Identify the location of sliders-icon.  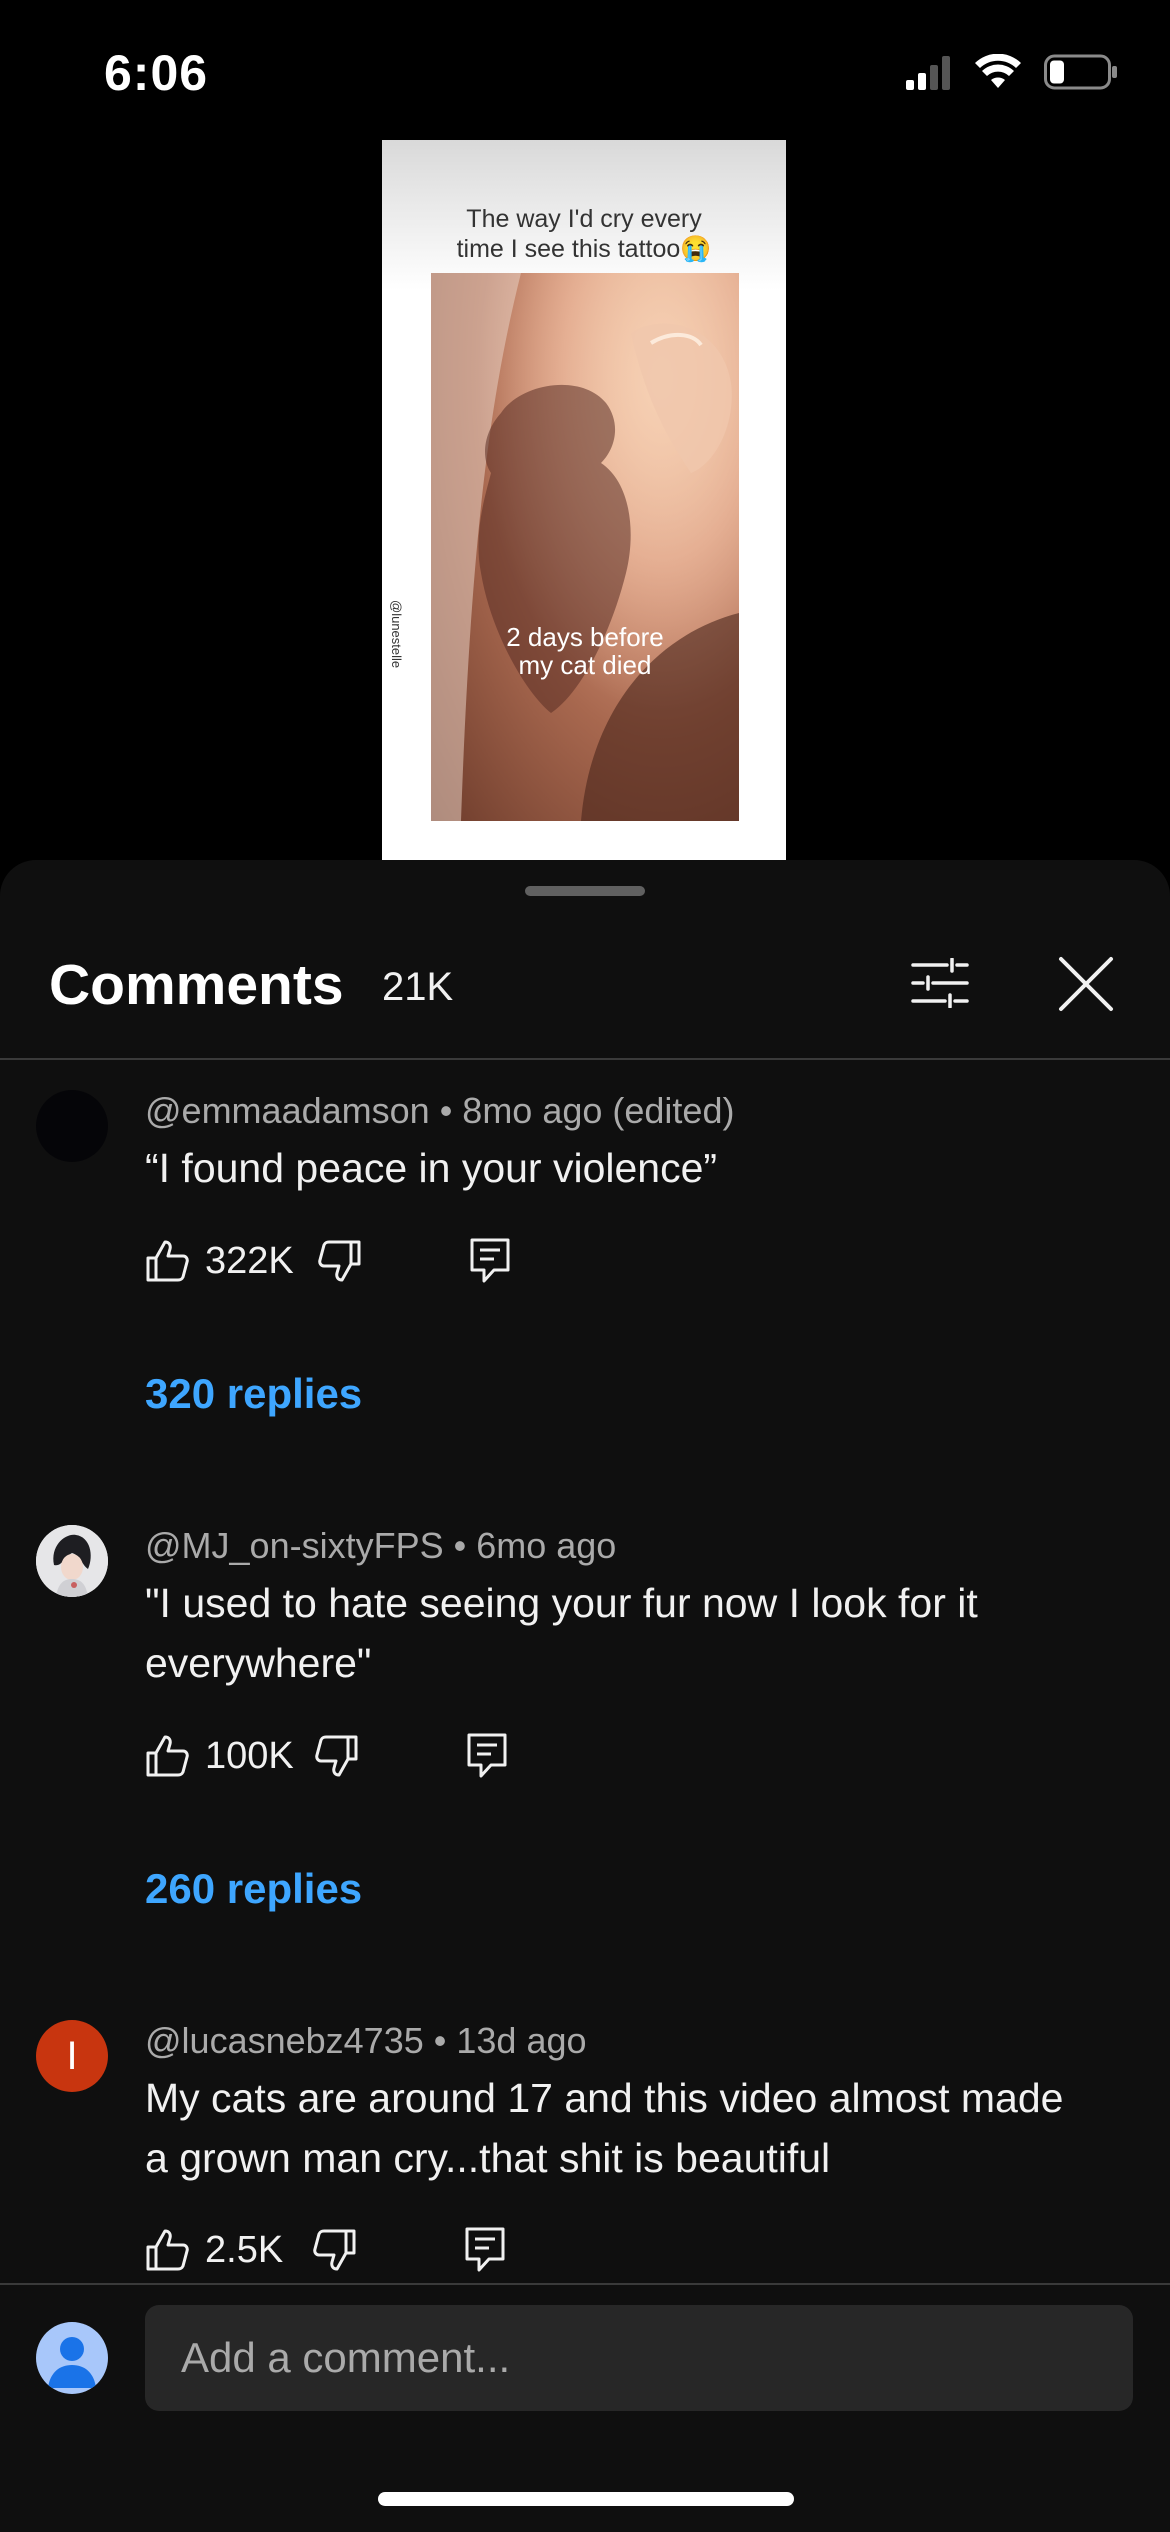
(940, 983).